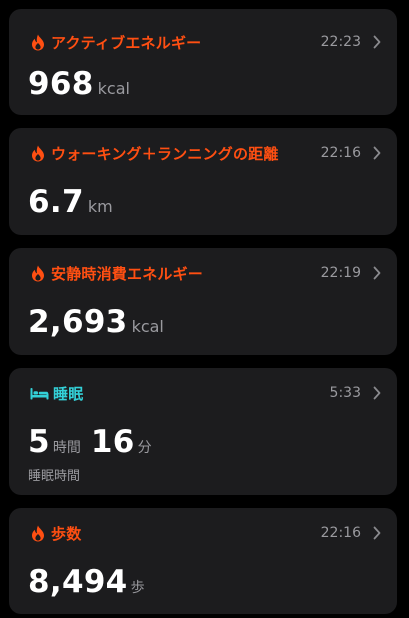 The width and height of the screenshot is (409, 618). What do you see at coordinates (112, 442) in the screenshot?
I see `sleep-minutes: 16` at bounding box center [112, 442].